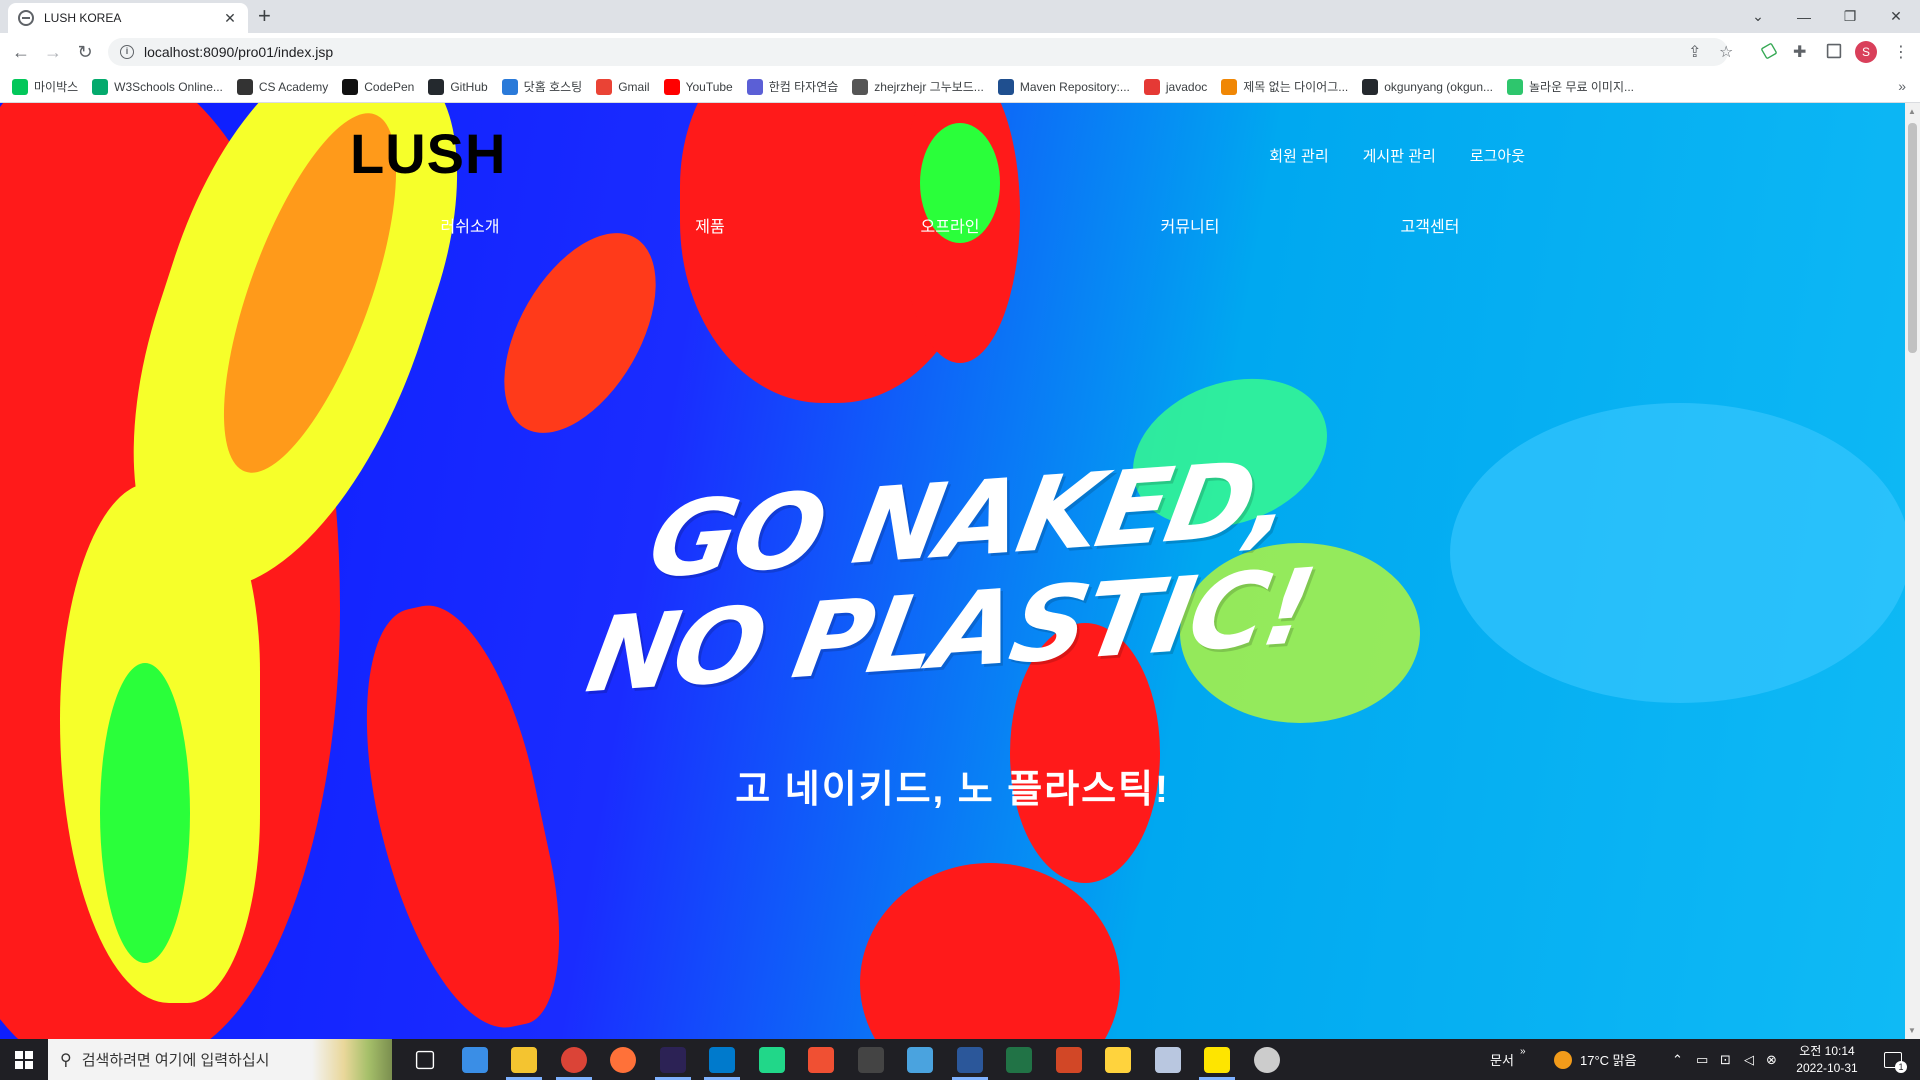 This screenshot has height=1080, width=1920. Describe the element at coordinates (1068, 1060) in the screenshot. I see `powerpoint-icon` at that location.